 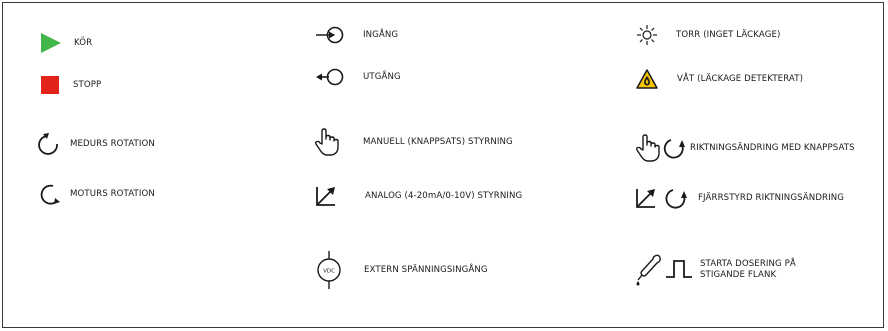 I want to click on vdc-icon-text: VDC, so click(x=329, y=272).